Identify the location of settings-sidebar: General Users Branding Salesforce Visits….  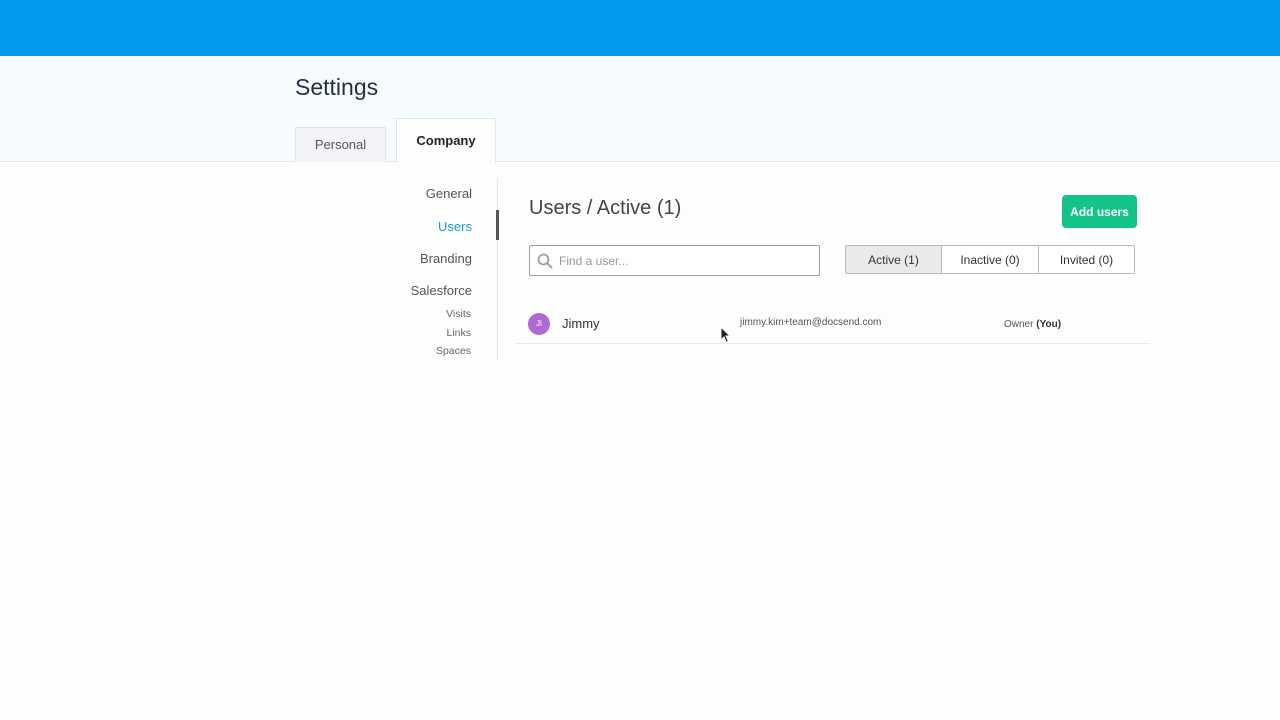
(439, 269).